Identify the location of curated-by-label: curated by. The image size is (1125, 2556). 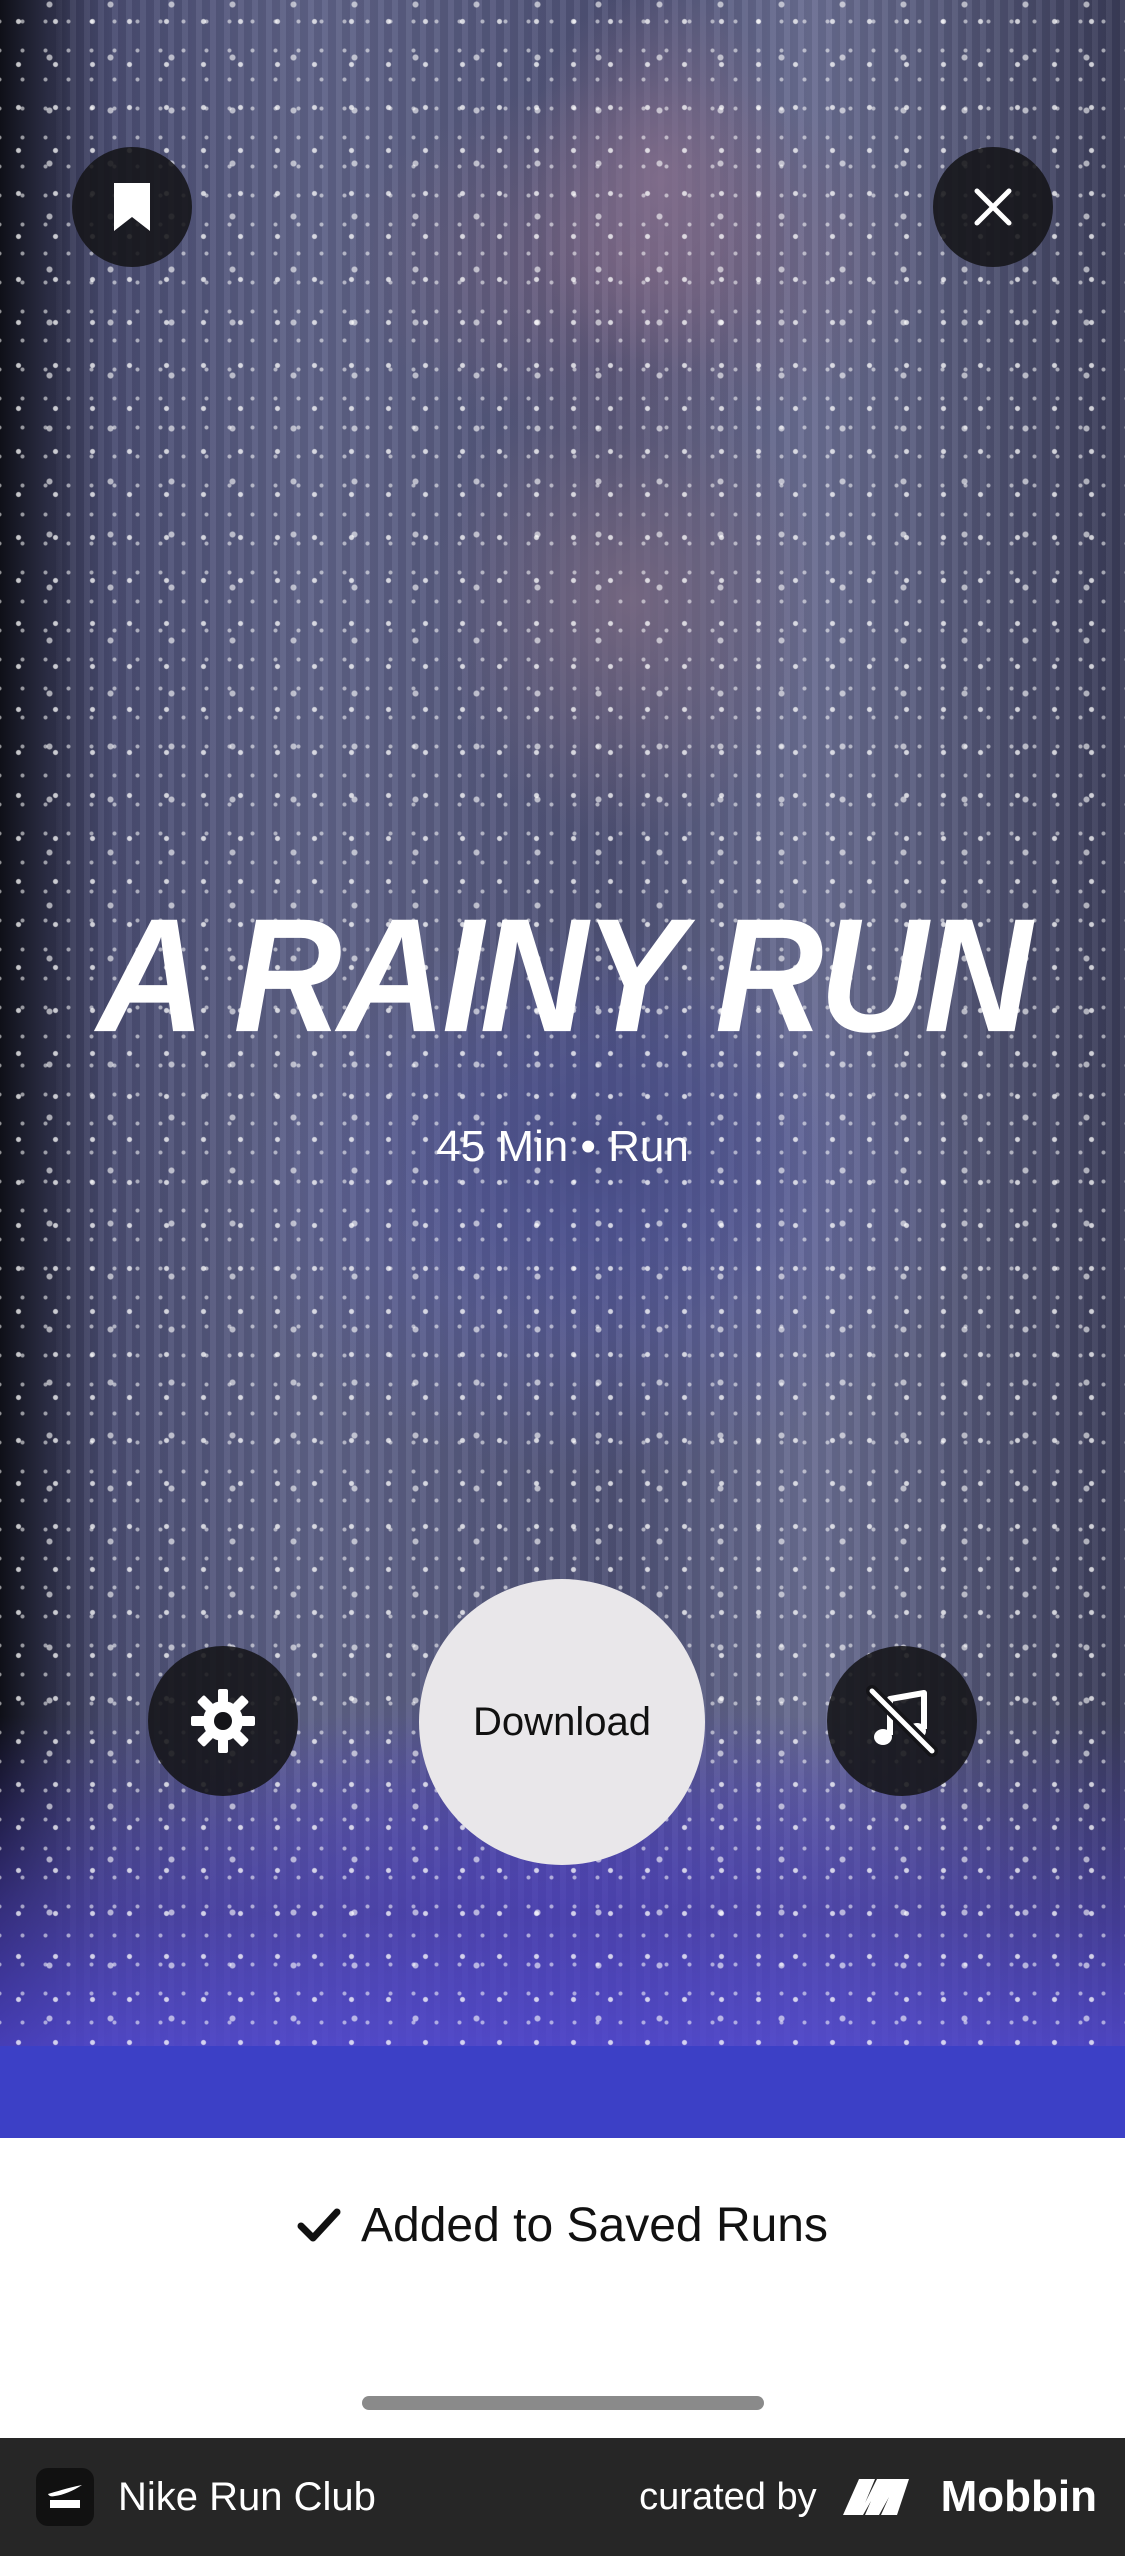
(728, 2496).